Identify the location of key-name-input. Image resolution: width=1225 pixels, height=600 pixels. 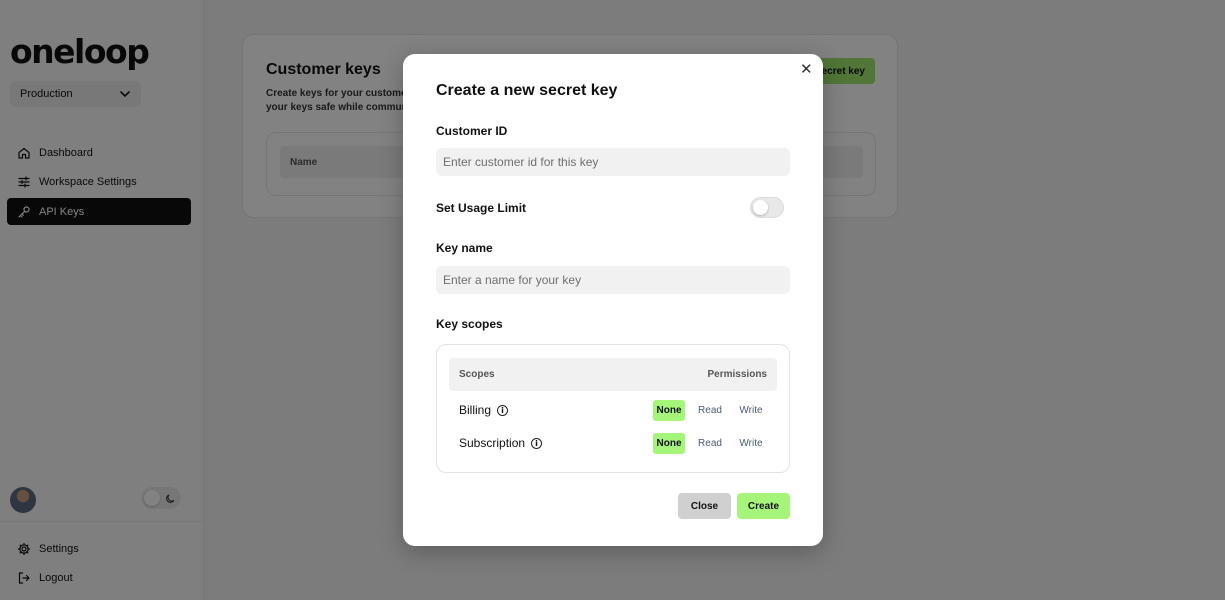
(613, 280).